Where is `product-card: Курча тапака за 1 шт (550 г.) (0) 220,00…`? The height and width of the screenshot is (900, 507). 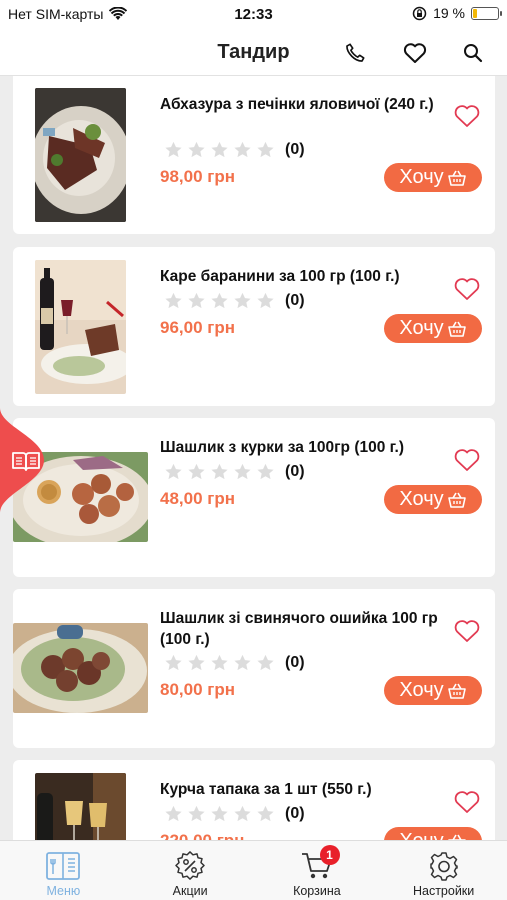 product-card: Курча тапака за 1 шт (550 г.) (0) 220,00… is located at coordinates (254, 800).